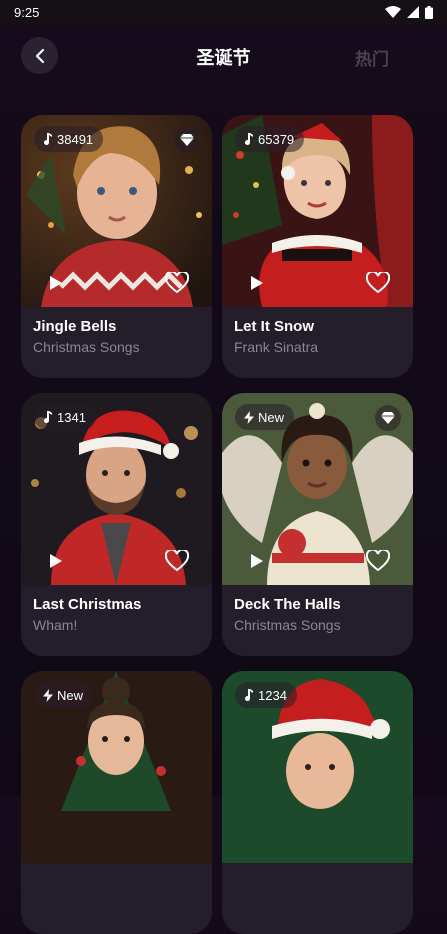 The image size is (447, 934). Describe the element at coordinates (317, 524) in the screenshot. I see `song-card: New Deck The Halls Christmas Songs` at that location.